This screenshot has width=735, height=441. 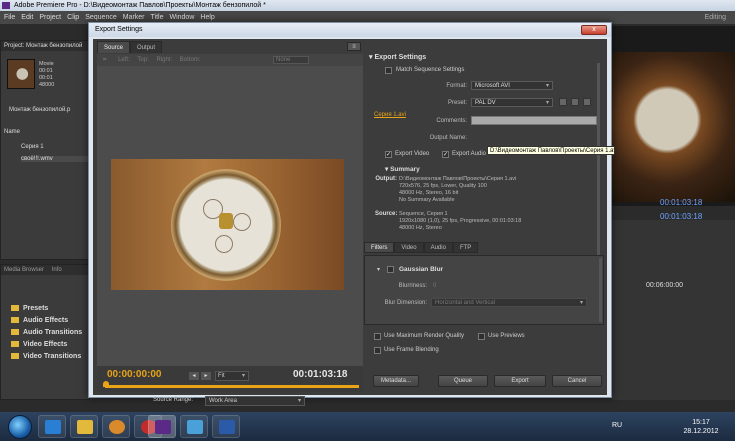 I want to click on panel-menu-icon: ≡, so click(x=354, y=46).